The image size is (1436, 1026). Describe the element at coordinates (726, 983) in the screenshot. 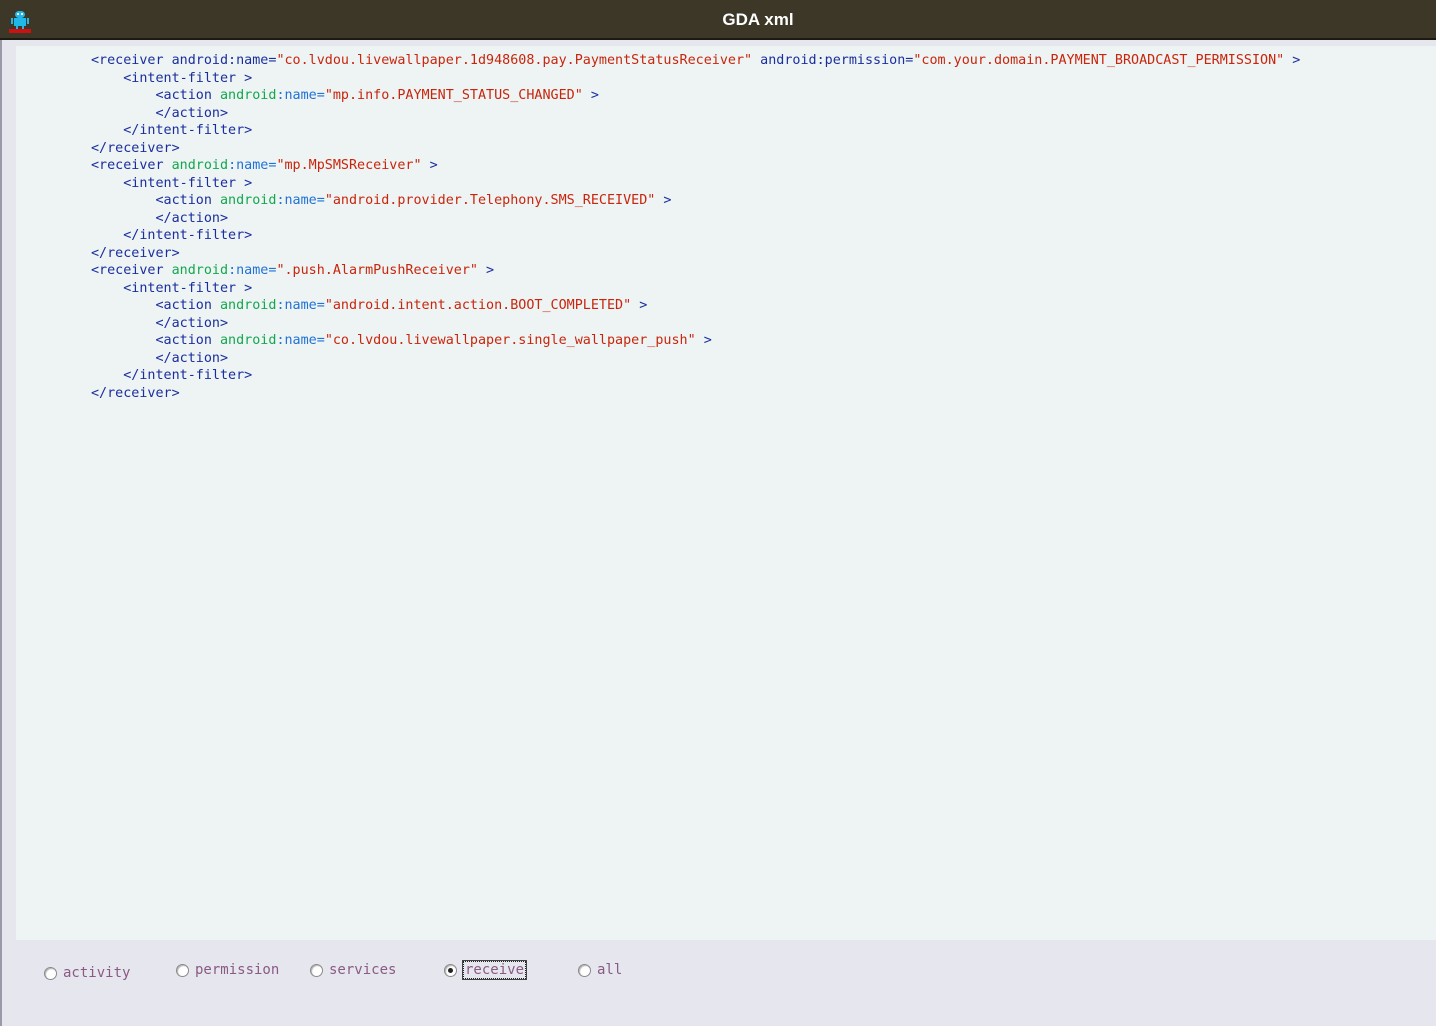

I see `filter-bar: activity permission services receive all` at that location.